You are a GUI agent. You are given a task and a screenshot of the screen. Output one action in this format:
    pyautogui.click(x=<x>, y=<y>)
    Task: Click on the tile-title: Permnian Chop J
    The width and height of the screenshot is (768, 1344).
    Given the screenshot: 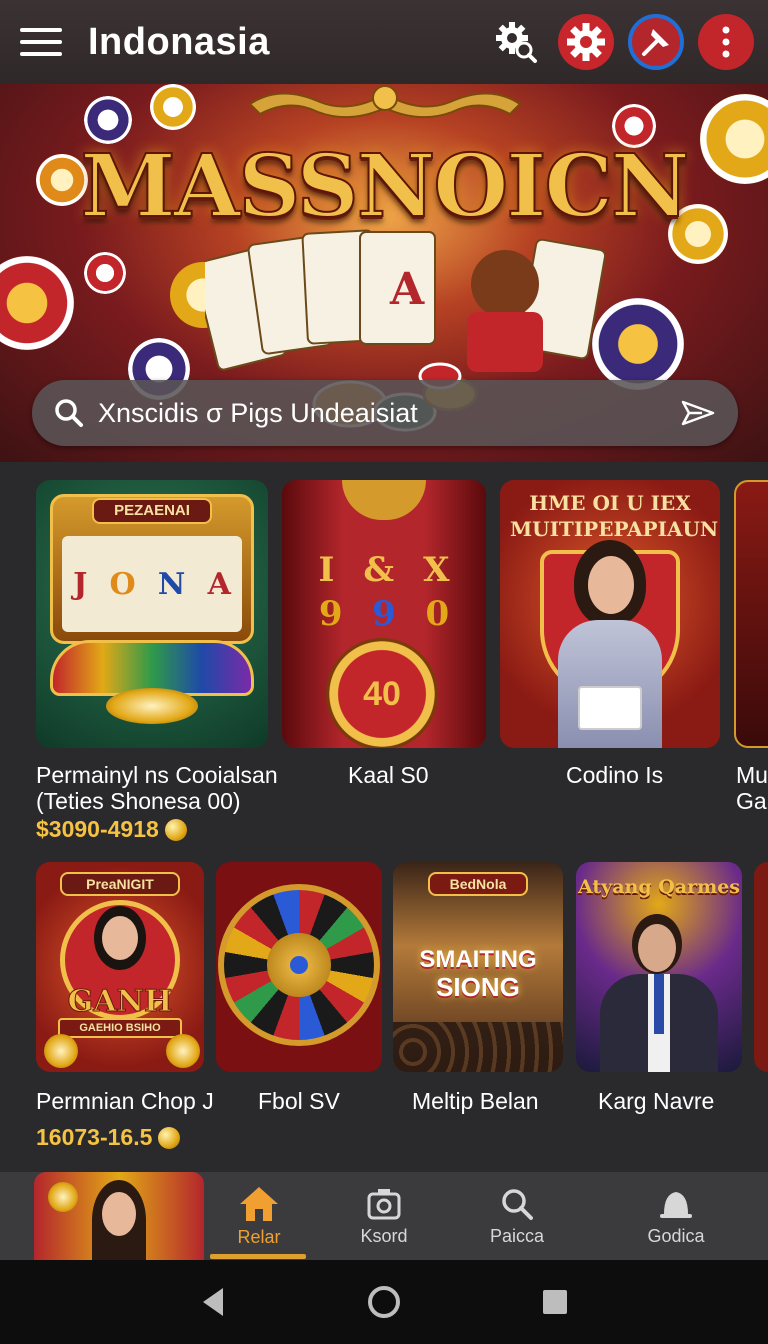 What is the action you would take?
    pyautogui.click(x=125, y=1101)
    